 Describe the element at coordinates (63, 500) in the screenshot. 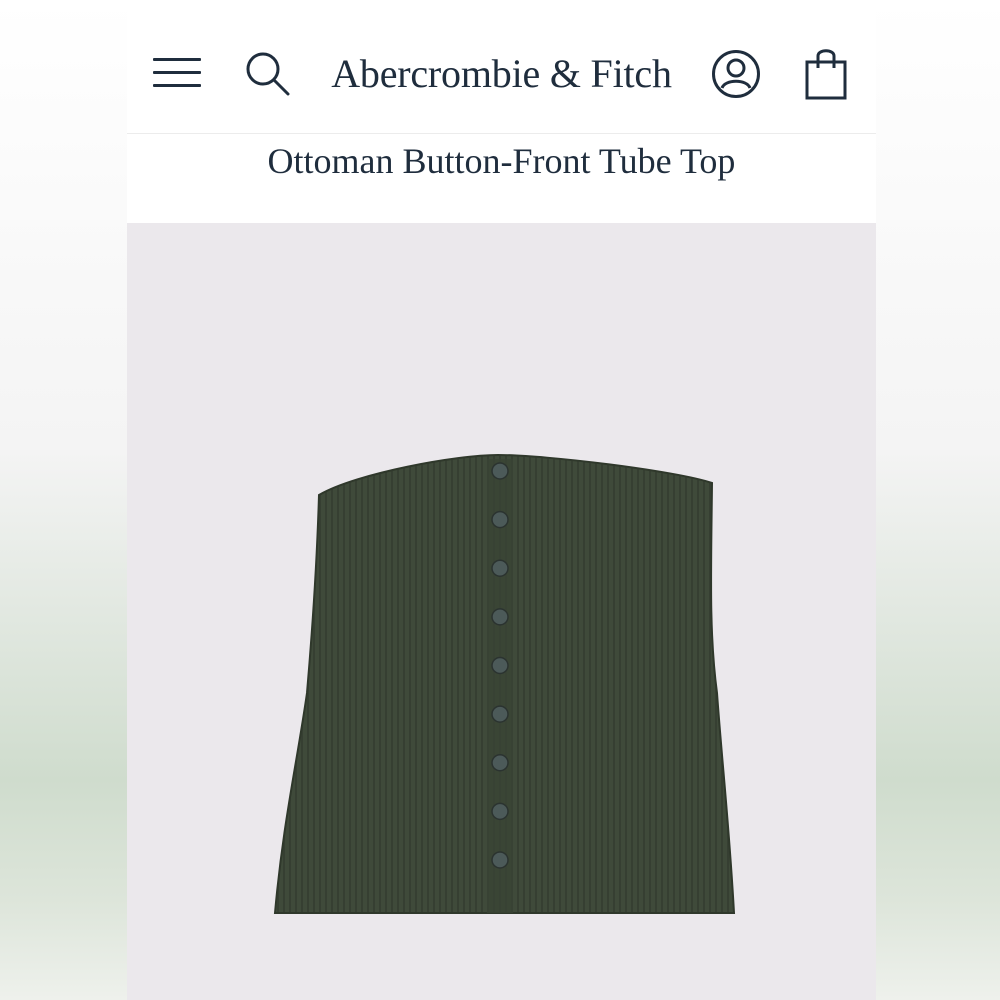

I see `left-backdrop` at that location.